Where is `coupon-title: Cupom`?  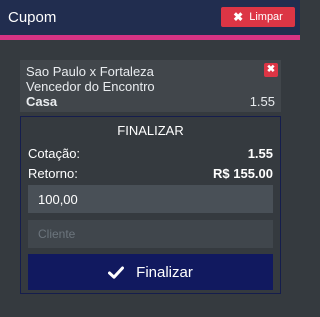
coupon-title: Cupom is located at coordinates (32, 17).